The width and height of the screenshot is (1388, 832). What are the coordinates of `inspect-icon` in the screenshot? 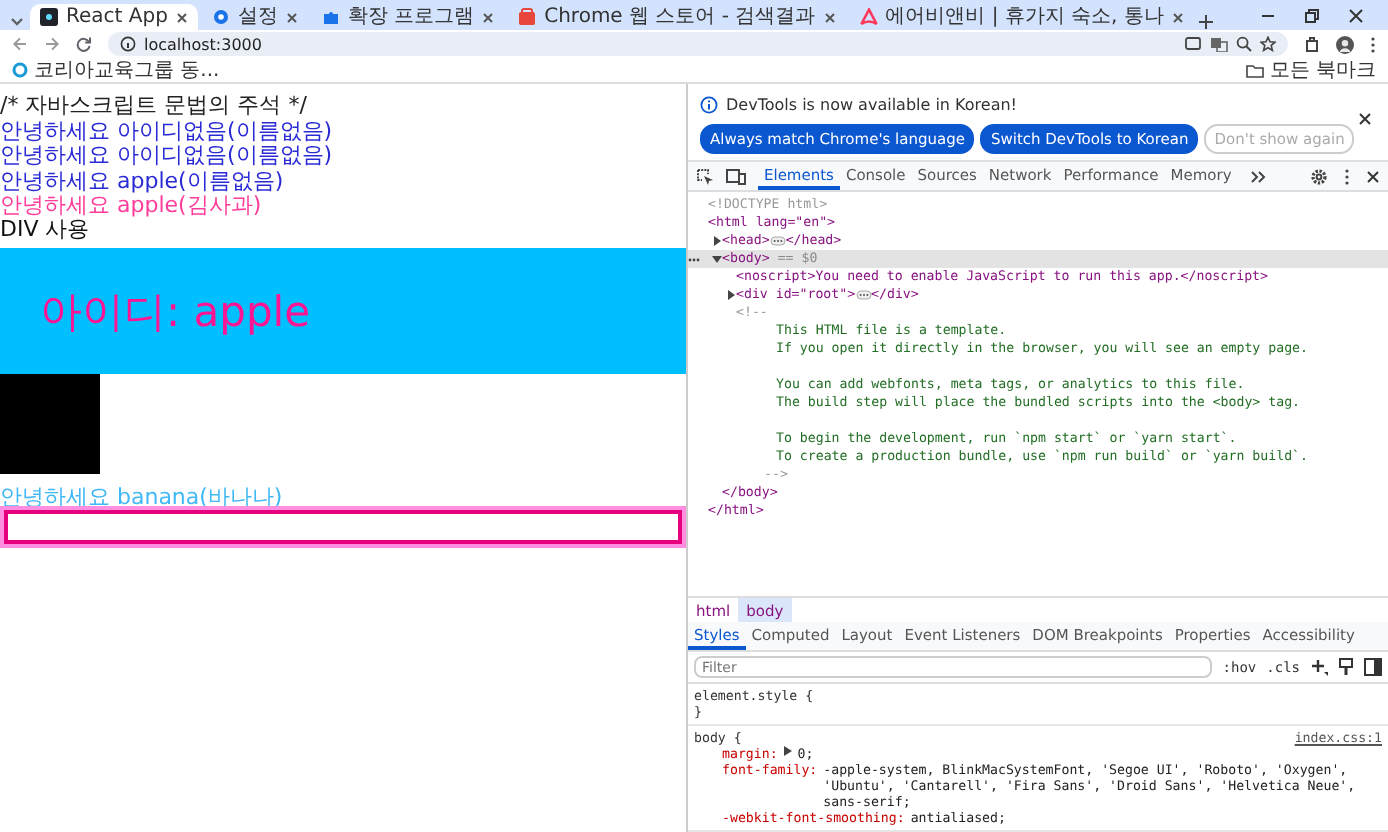 It's located at (705, 176).